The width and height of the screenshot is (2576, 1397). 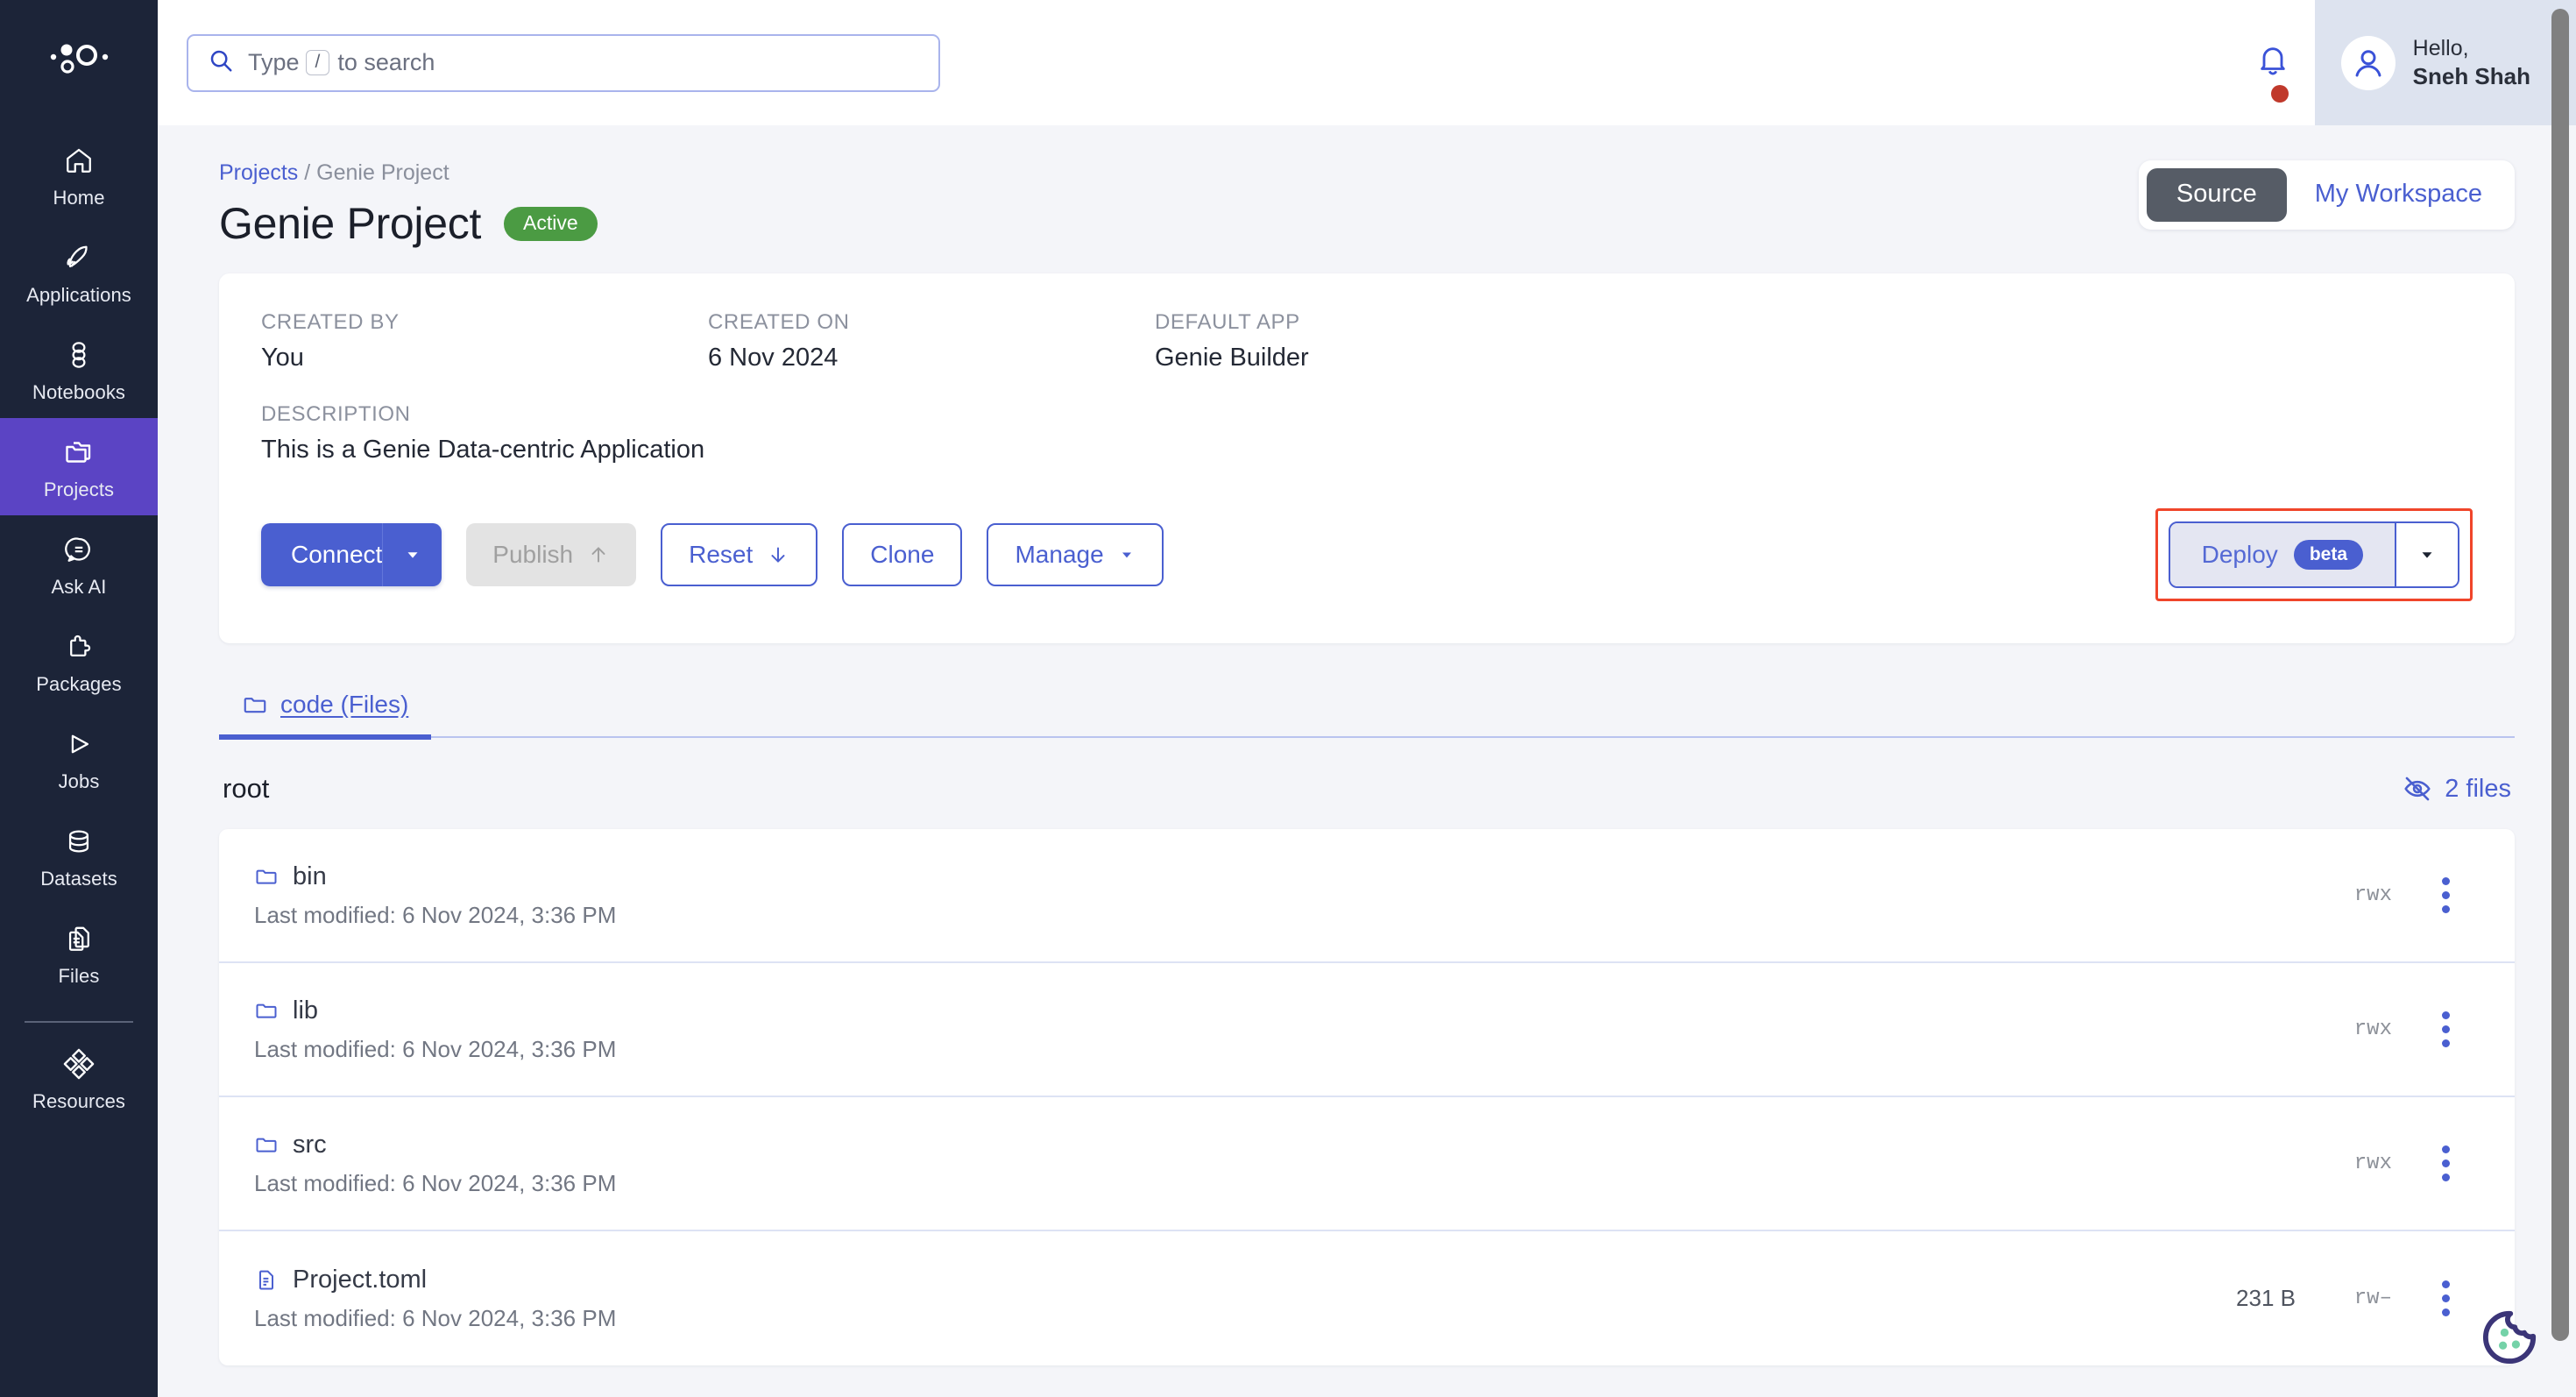 I want to click on chat-bubble-icon, so click(x=78, y=550).